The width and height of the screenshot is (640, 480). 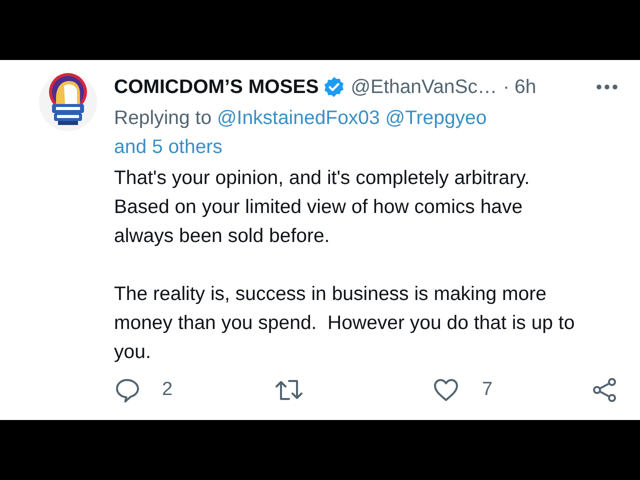 What do you see at coordinates (127, 390) in the screenshot?
I see `comment-icon` at bounding box center [127, 390].